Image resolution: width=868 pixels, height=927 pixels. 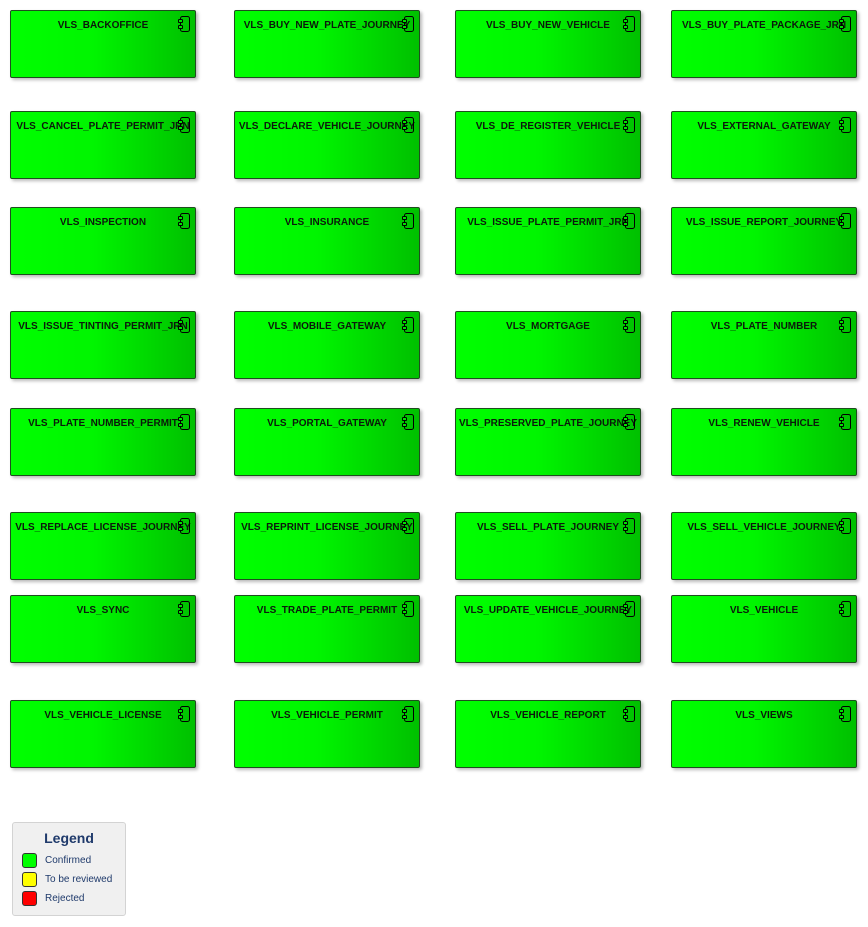 What do you see at coordinates (548, 126) in the screenshot?
I see `component-label: VLS_DE_REGISTER_VEHICLE` at bounding box center [548, 126].